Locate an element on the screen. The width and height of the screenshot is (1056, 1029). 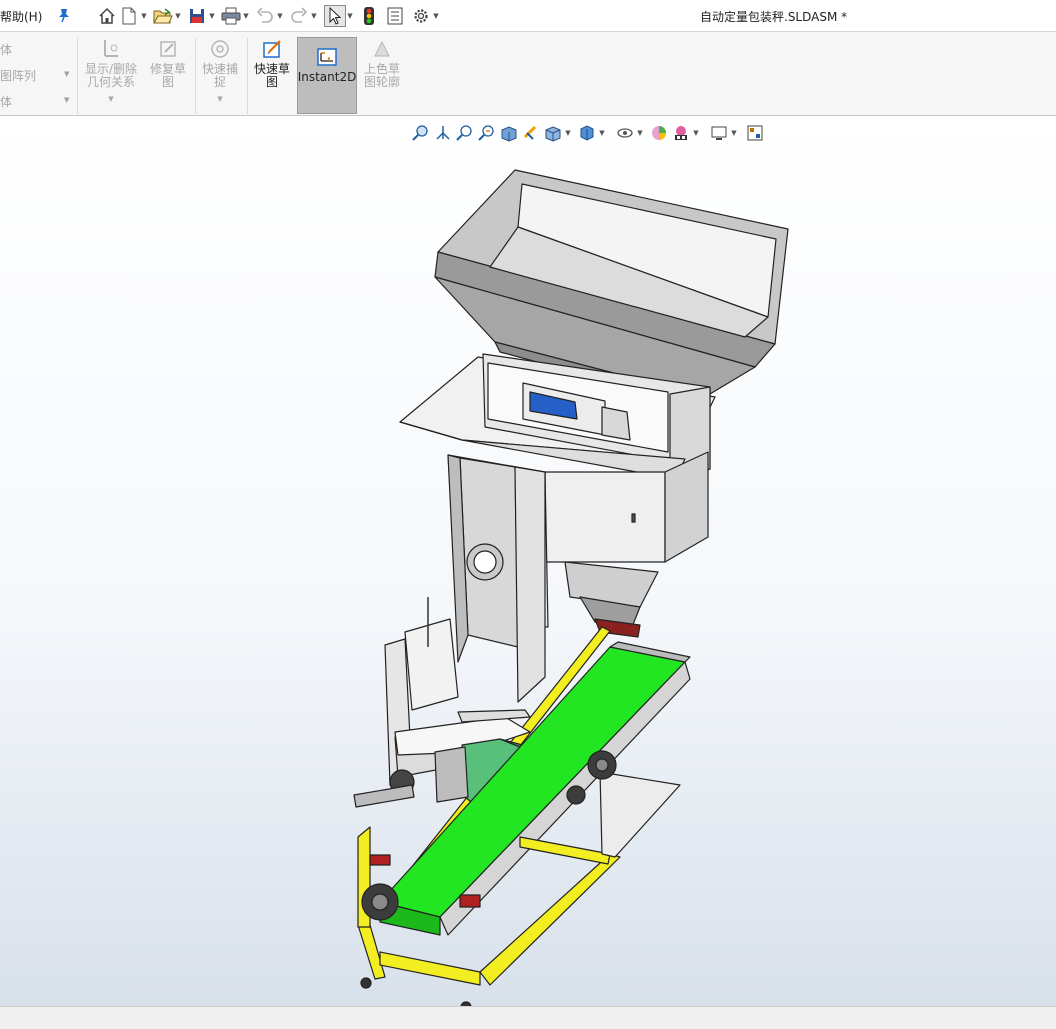
display-style-dropdown-caret: ▼ is located at coordinates (568, 133).